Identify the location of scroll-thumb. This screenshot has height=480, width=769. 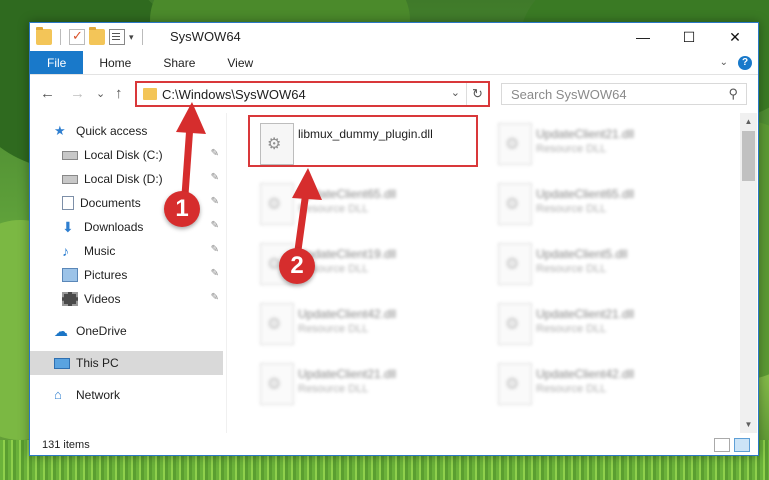
(748, 156).